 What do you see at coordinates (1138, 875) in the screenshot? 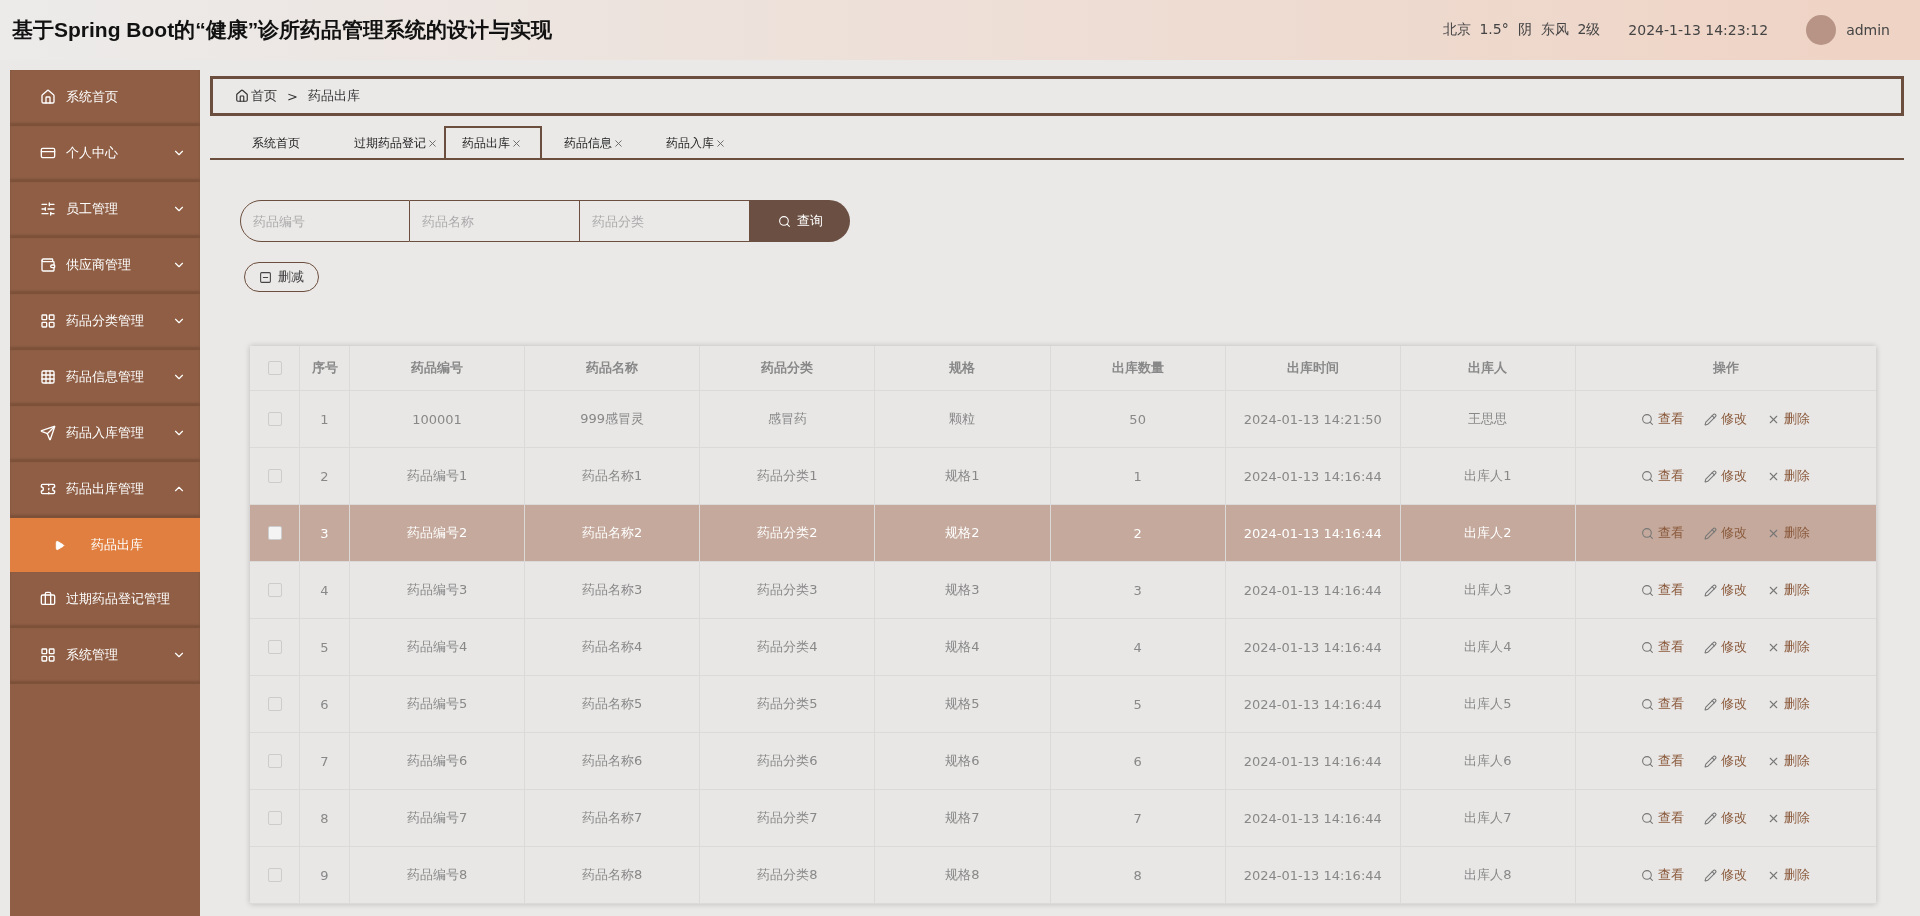
I see `table-cell: 8` at bounding box center [1138, 875].